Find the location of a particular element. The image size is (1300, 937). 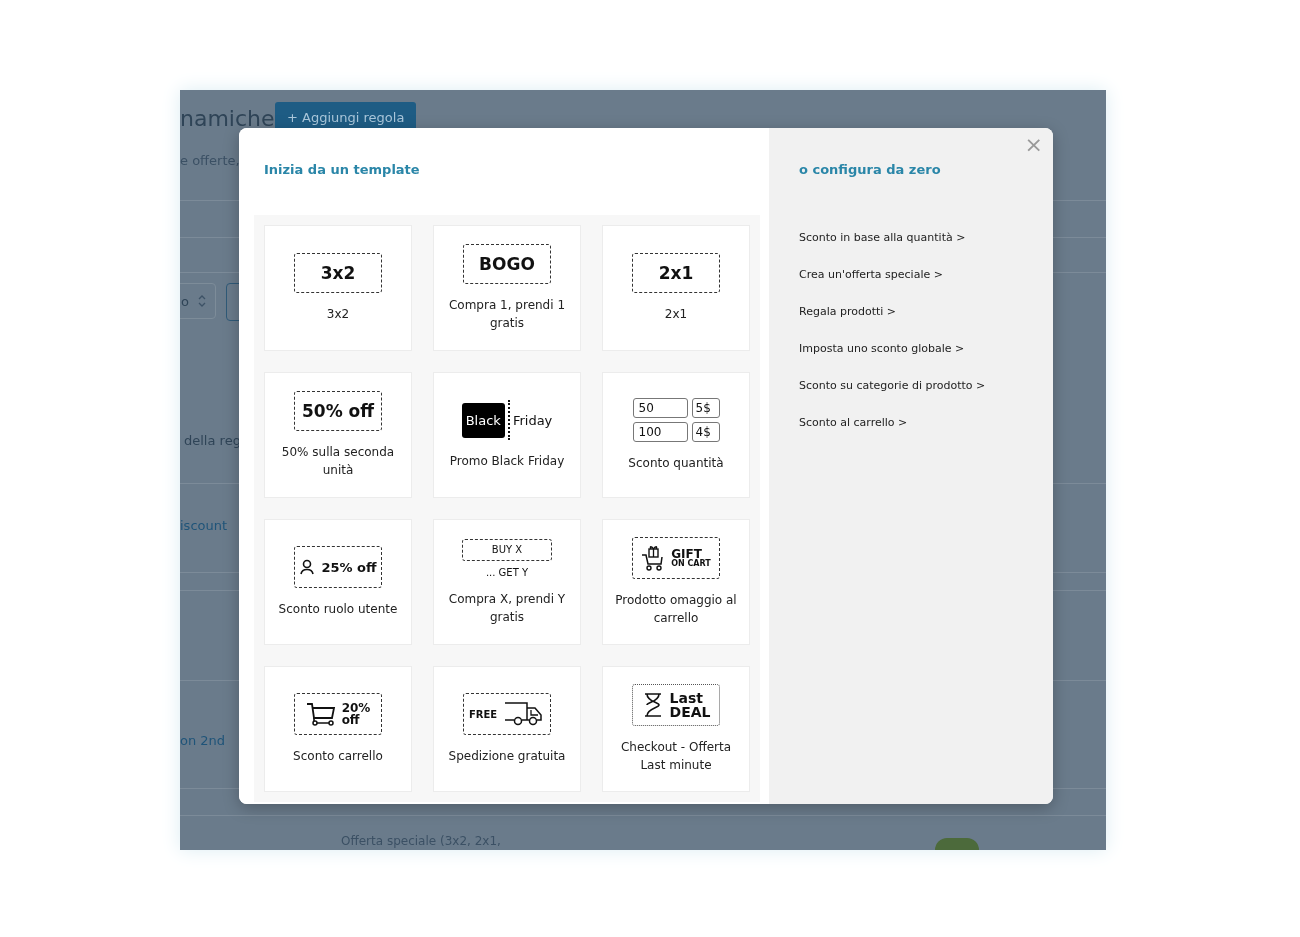

badge-text: GIFT is located at coordinates (687, 554).